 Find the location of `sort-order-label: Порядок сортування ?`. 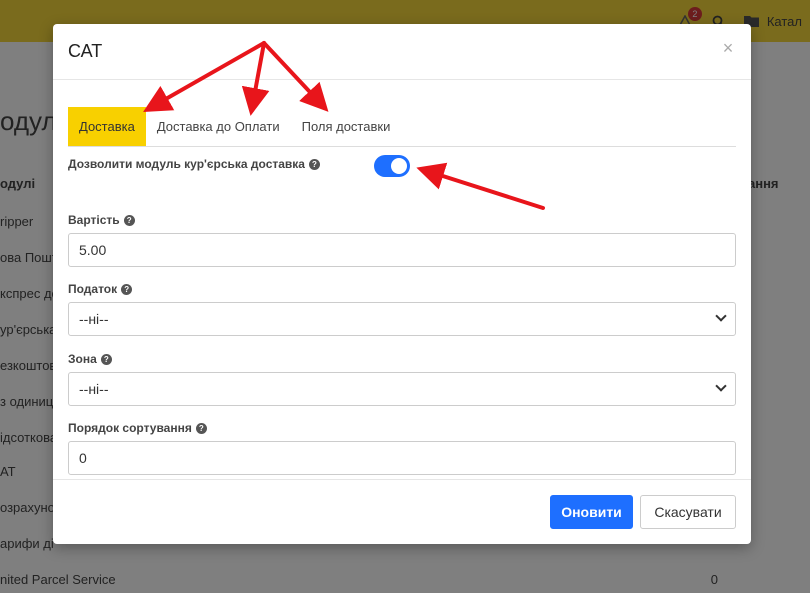

sort-order-label: Порядок сортування ? is located at coordinates (402, 428).